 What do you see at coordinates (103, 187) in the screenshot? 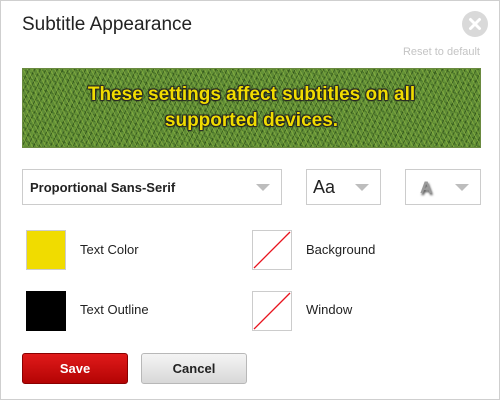
I see `font-family-value: Proportional Sans-Serif` at bounding box center [103, 187].